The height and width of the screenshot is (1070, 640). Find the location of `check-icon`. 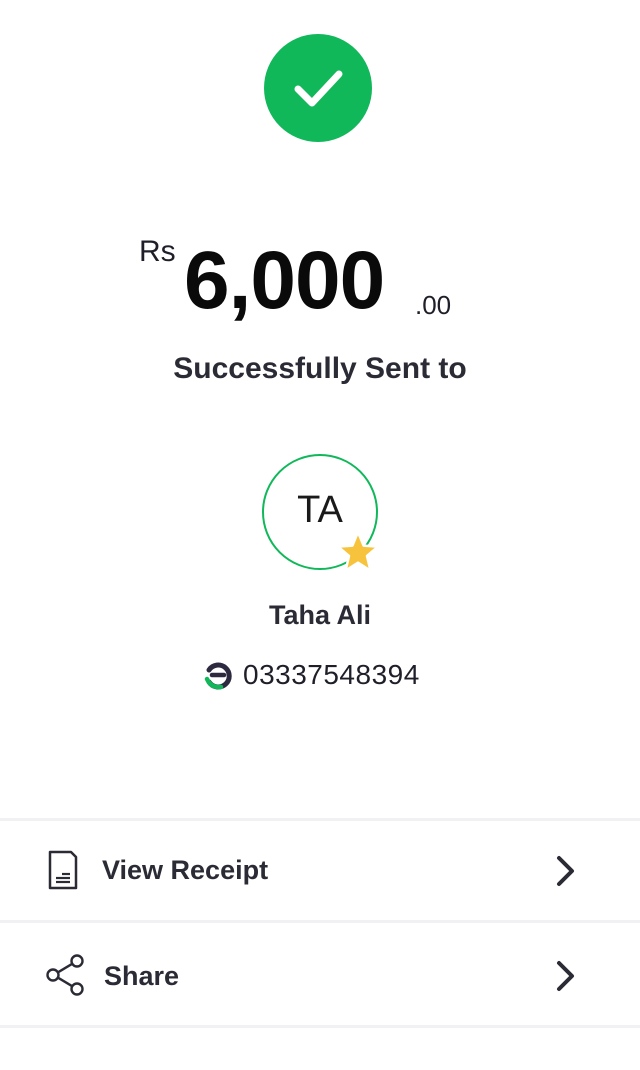

check-icon is located at coordinates (318, 88).